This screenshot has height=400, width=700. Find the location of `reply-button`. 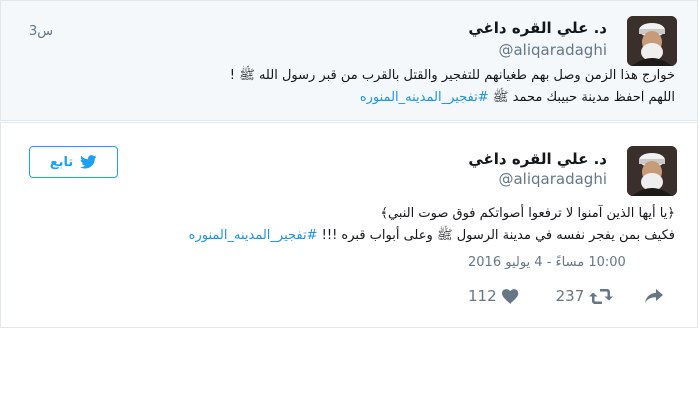

reply-button is located at coordinates (654, 296).